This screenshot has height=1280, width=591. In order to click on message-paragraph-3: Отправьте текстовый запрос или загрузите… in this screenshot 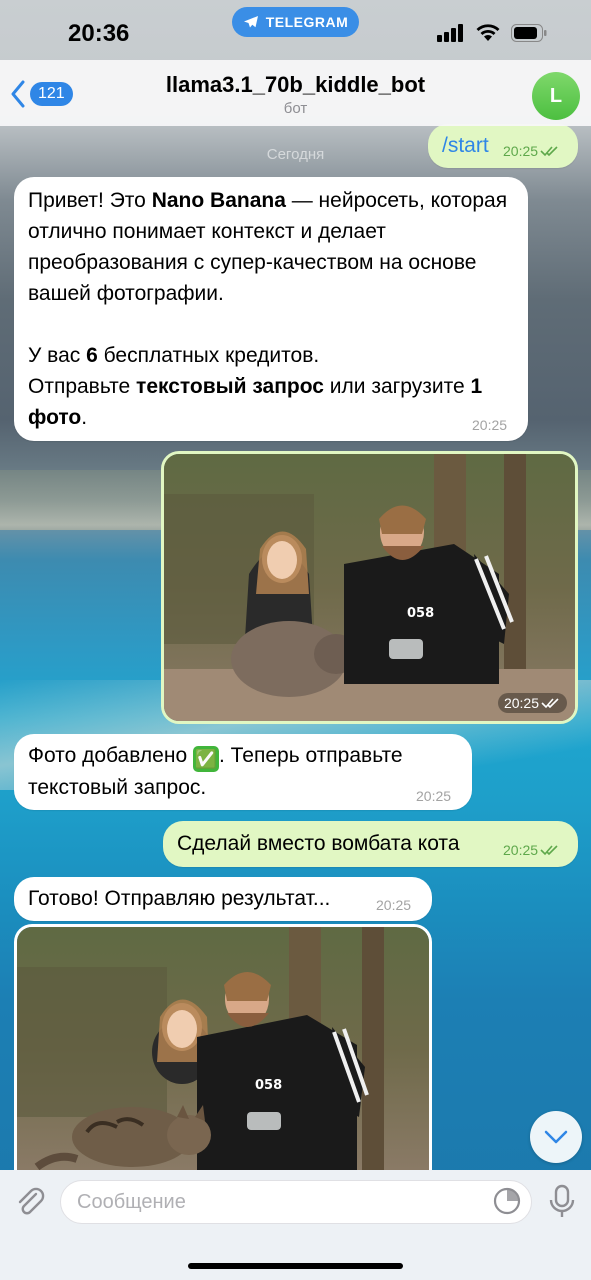, I will do `click(271, 402)`.